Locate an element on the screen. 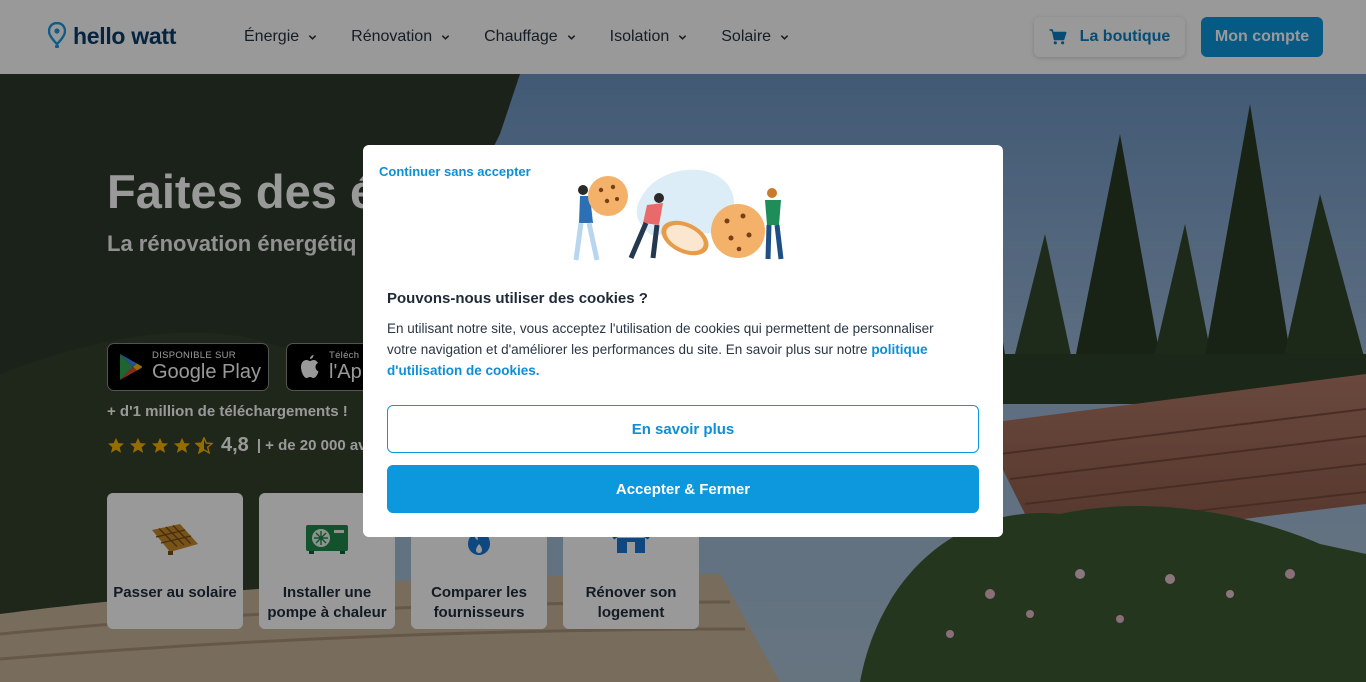 The image size is (1366, 682). cookies-illustration is located at coordinates (678, 215).